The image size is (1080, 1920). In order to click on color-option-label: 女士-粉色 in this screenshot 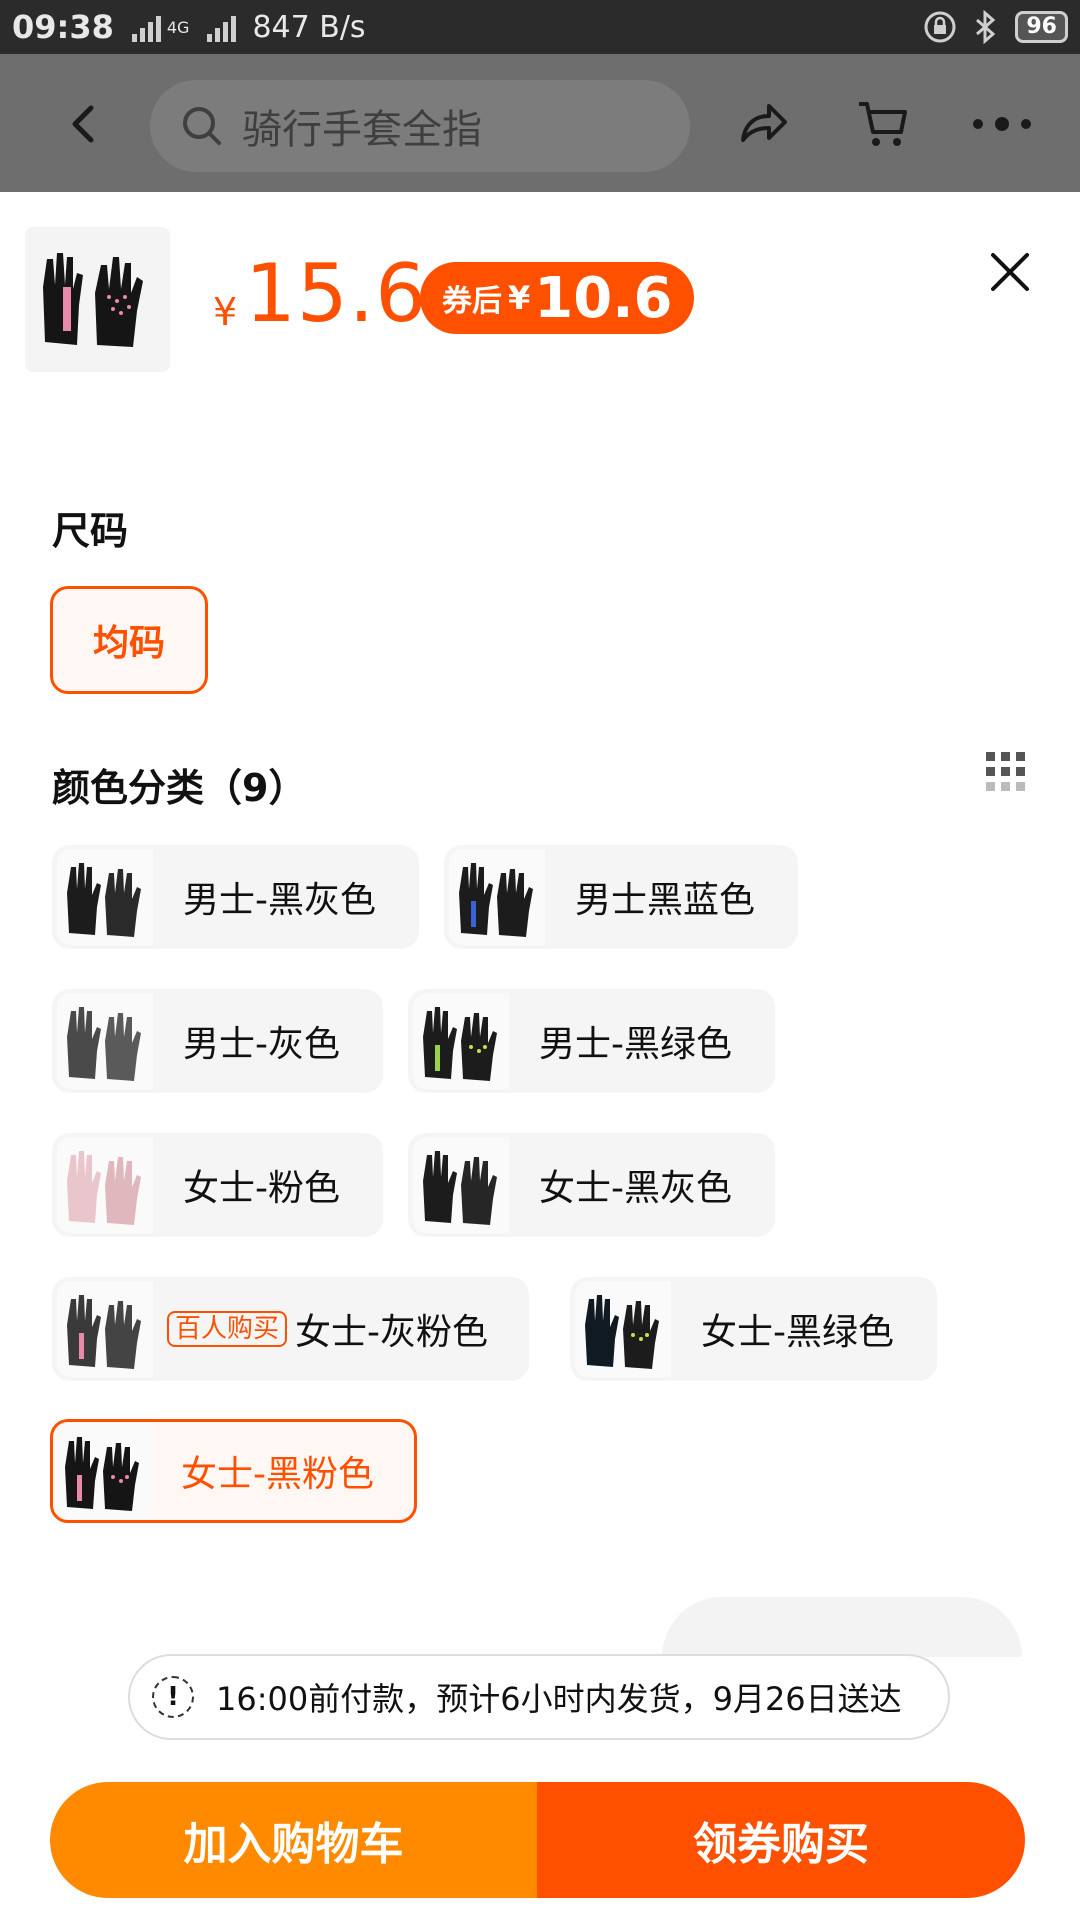, I will do `click(261, 1188)`.